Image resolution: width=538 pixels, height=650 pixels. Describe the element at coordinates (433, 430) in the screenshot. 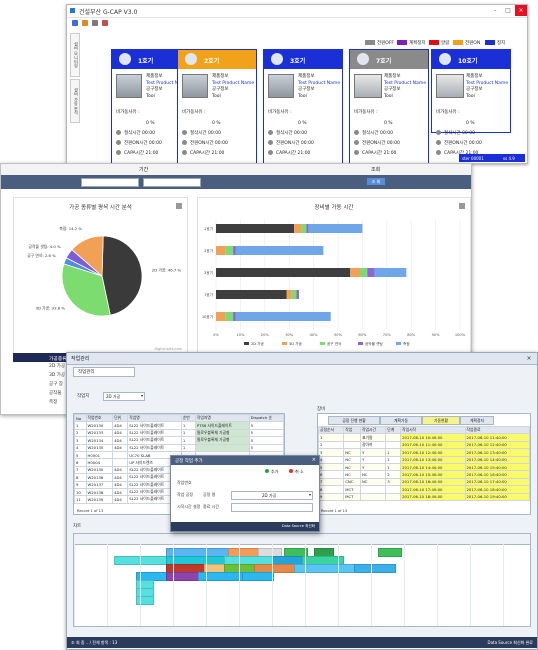

I see `column-header: 작업시작` at that location.